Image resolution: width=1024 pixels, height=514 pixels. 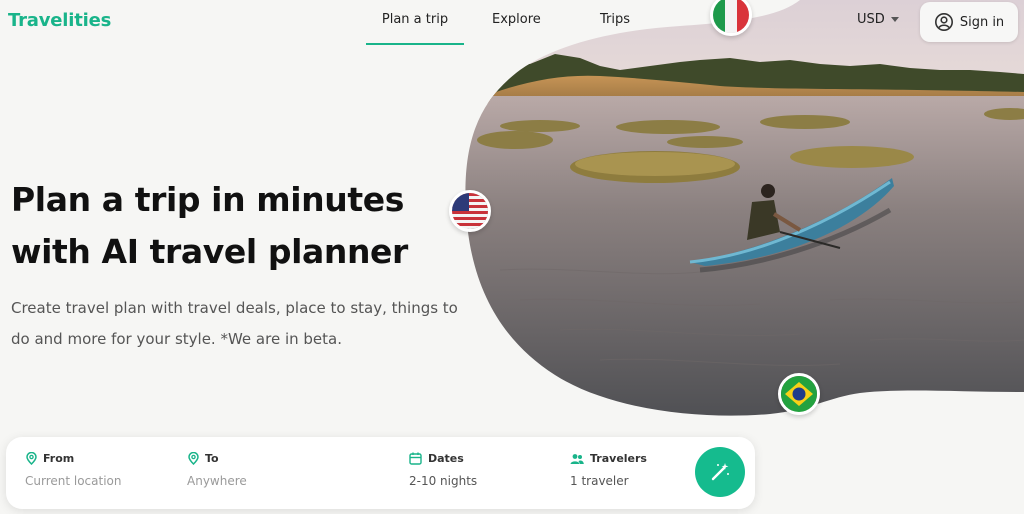 What do you see at coordinates (615, 28) in the screenshot?
I see `nav-trips: Trips` at bounding box center [615, 28].